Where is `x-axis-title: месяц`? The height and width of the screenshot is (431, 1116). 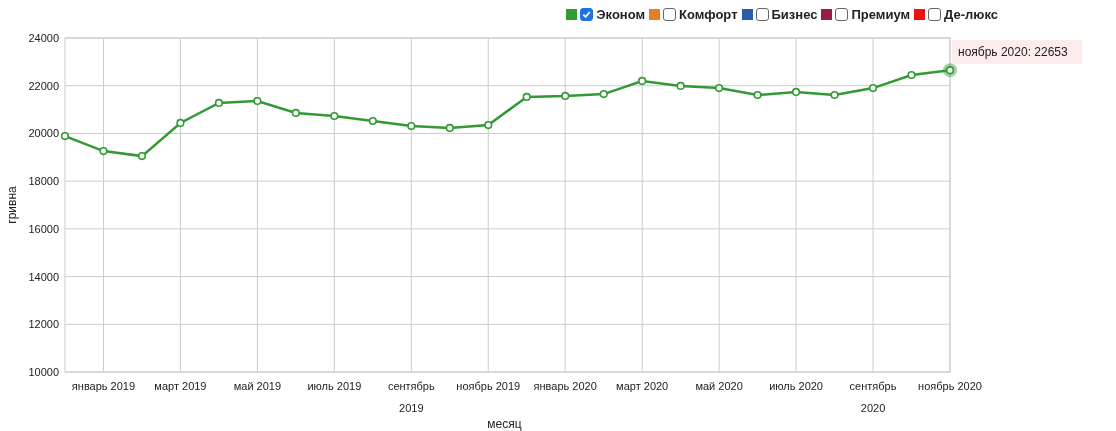 x-axis-title: месяц is located at coordinates (504, 424).